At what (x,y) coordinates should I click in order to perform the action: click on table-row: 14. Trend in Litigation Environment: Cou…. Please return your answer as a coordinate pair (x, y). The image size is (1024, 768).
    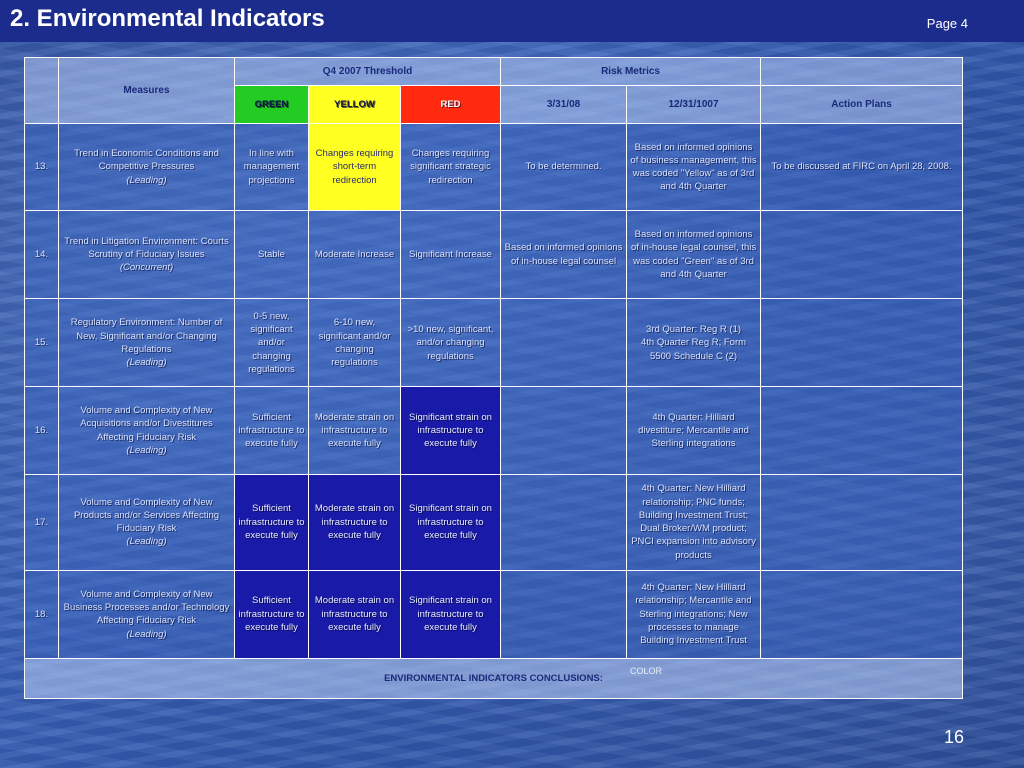
    Looking at the image, I should click on (494, 255).